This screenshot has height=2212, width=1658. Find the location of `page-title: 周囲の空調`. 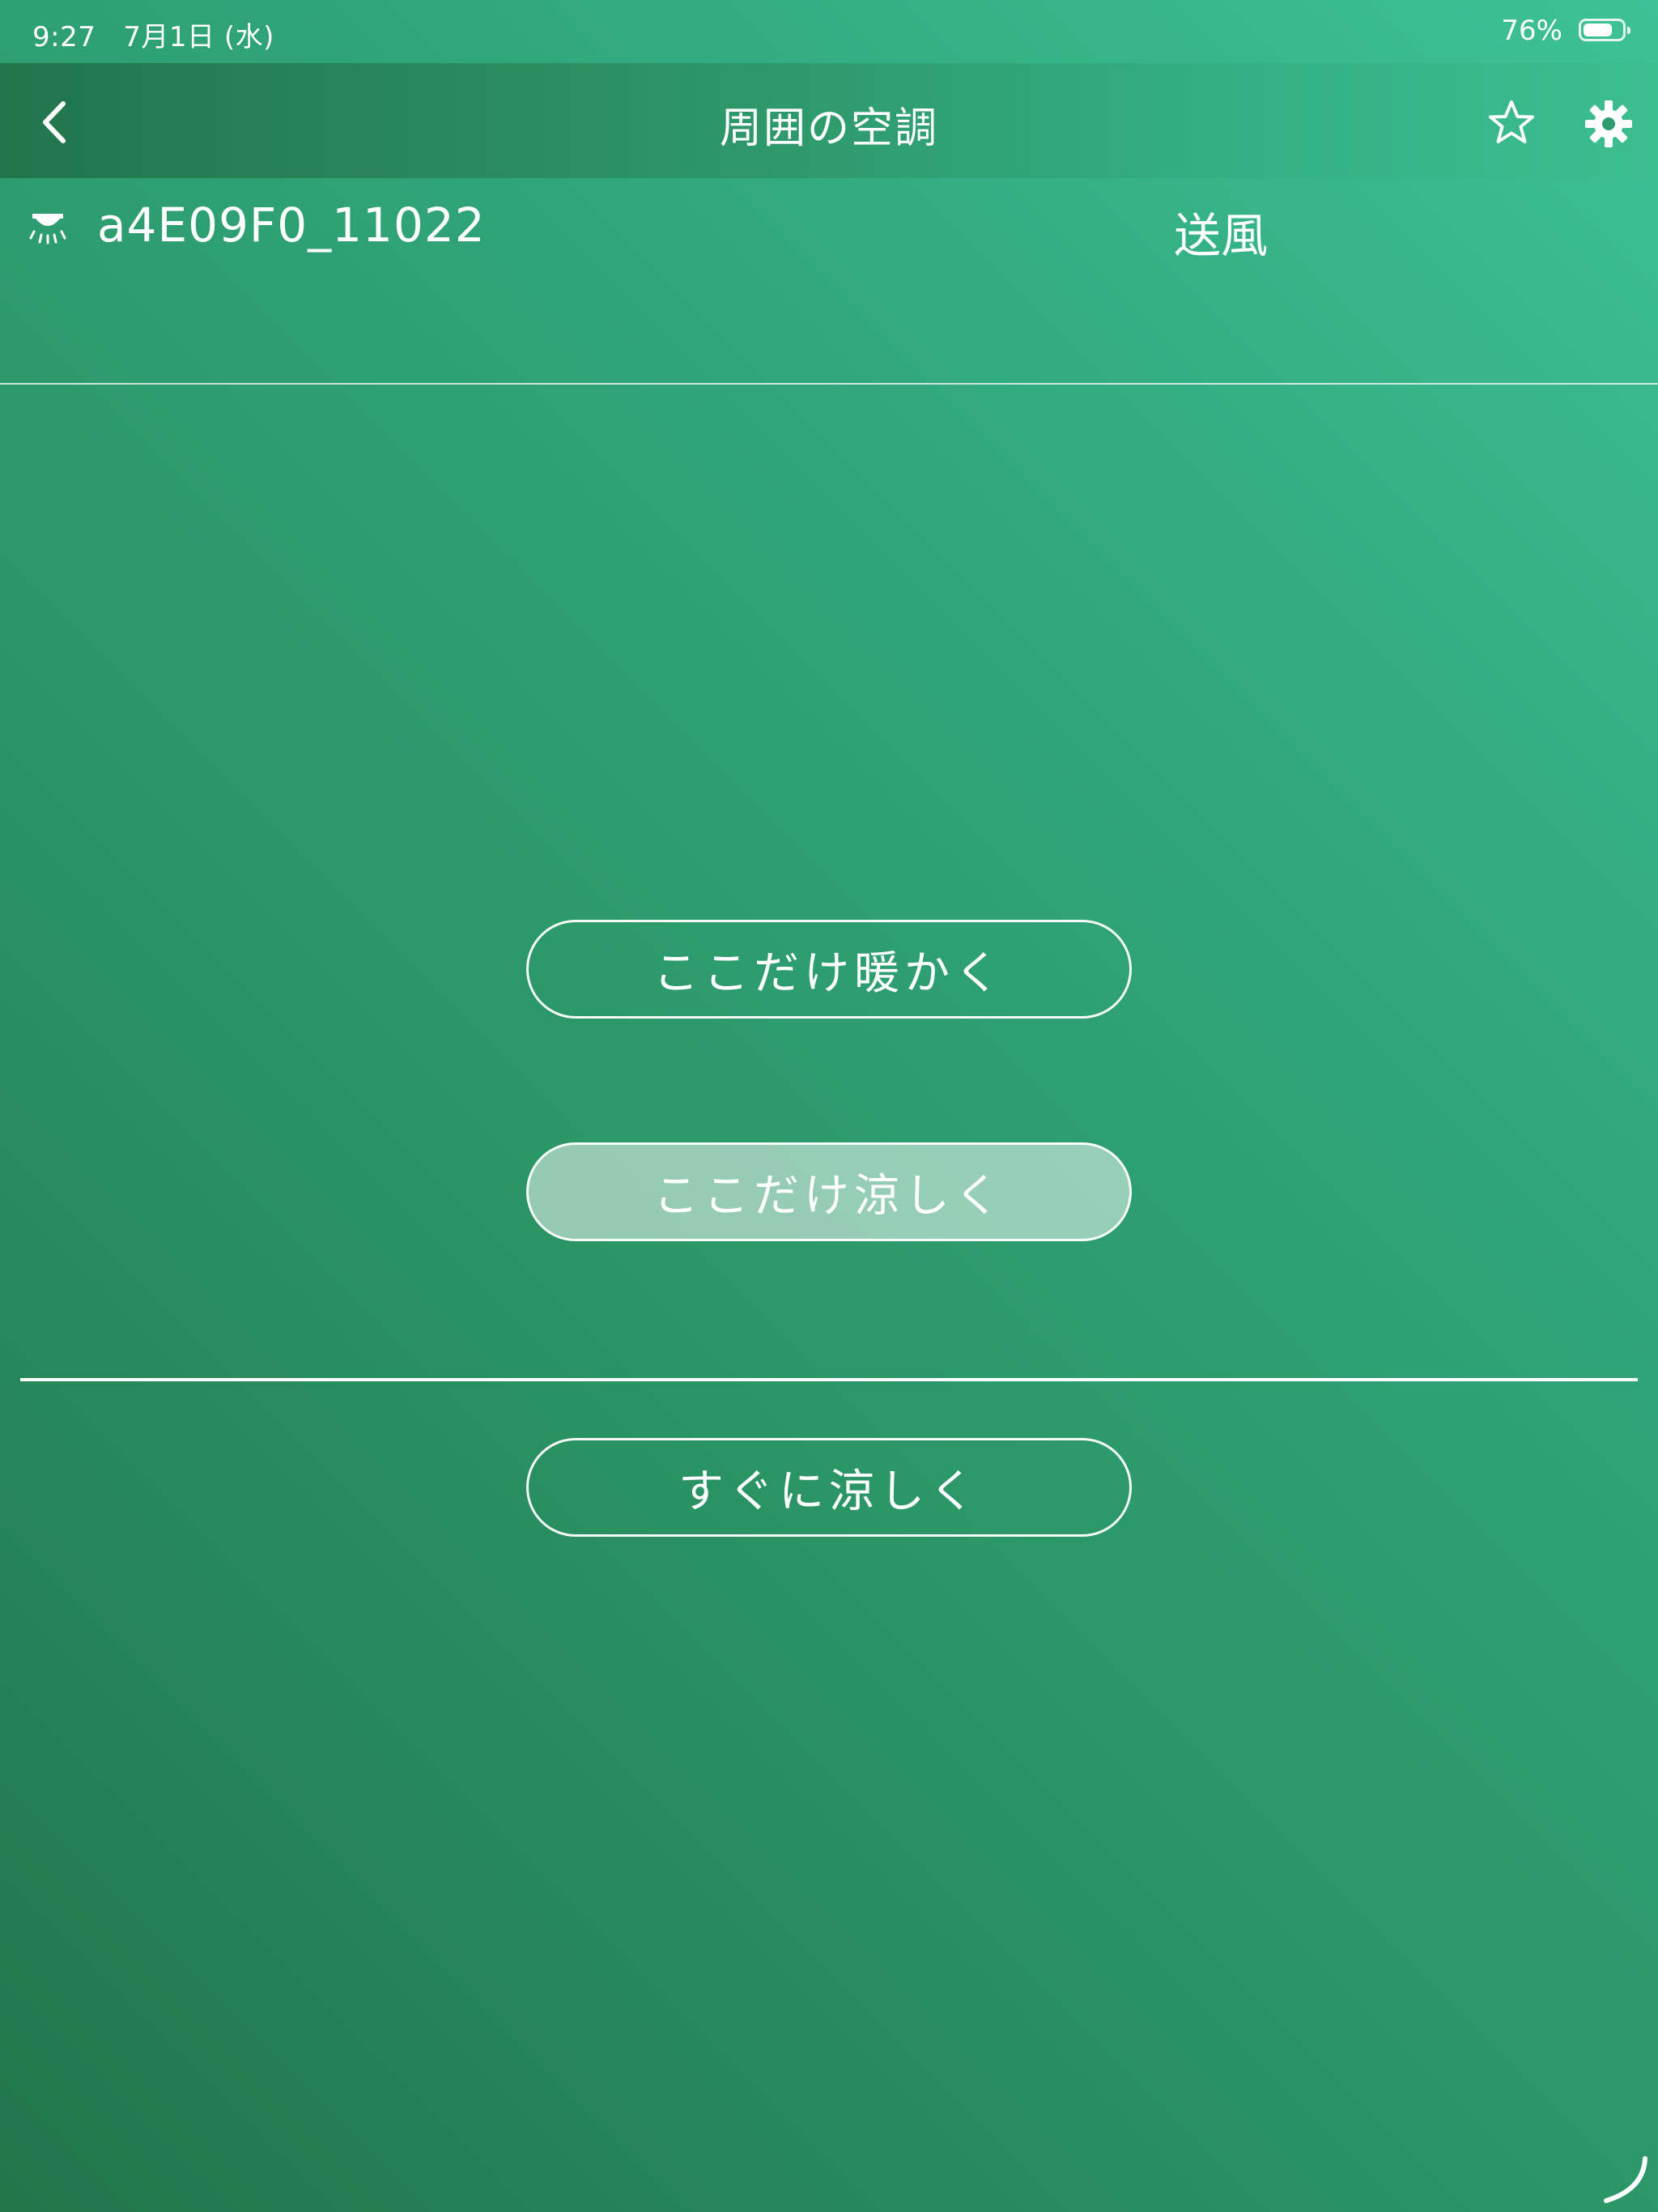

page-title: 周囲の空調 is located at coordinates (828, 129).